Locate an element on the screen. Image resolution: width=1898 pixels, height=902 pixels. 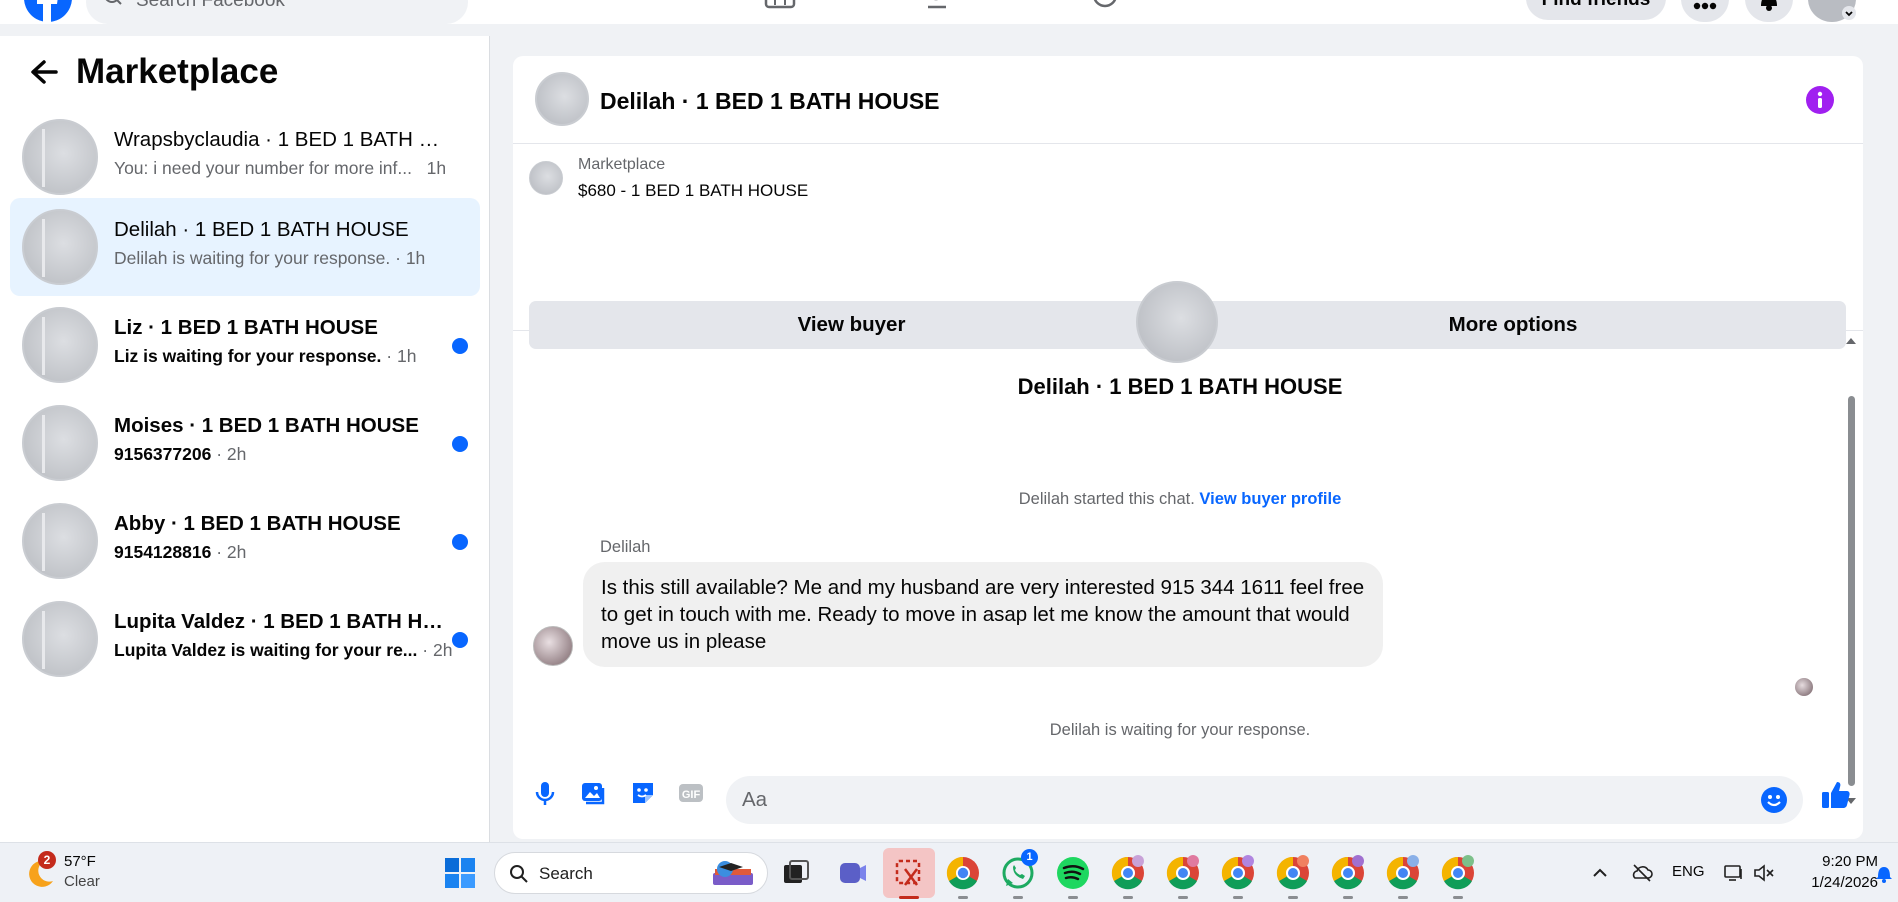
chat-scrollbar is located at coordinates (1851, 570).